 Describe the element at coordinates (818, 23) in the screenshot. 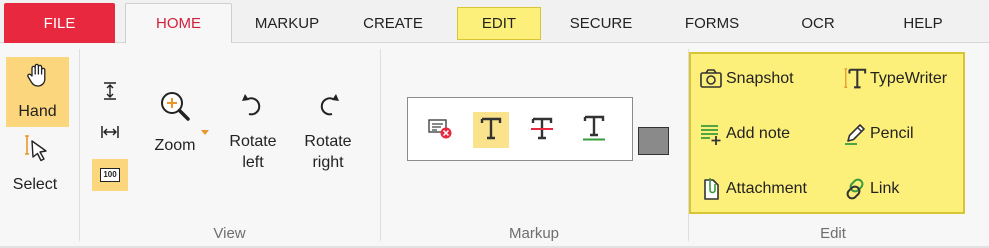

I see `tab-ocr: OCR` at that location.